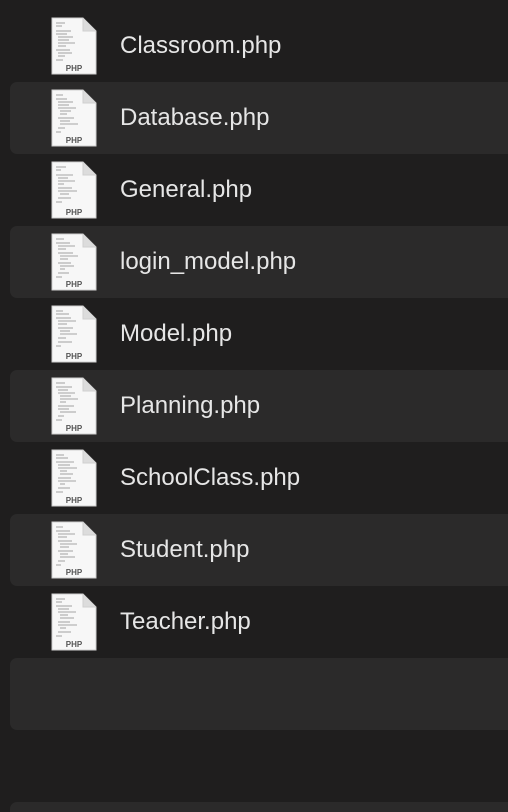  Describe the element at coordinates (210, 477) in the screenshot. I see `file-name: SchoolClass.php` at that location.